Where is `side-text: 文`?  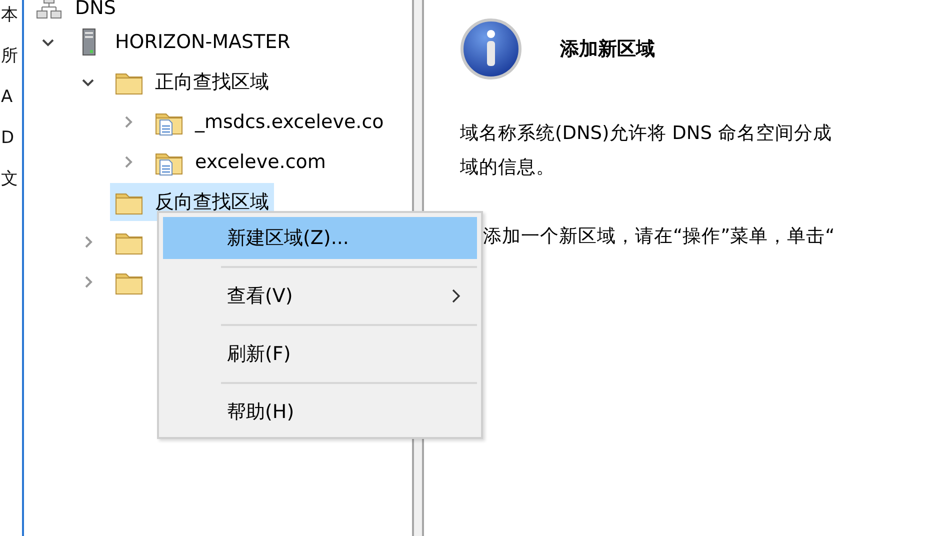
side-text: 文 is located at coordinates (10, 179).